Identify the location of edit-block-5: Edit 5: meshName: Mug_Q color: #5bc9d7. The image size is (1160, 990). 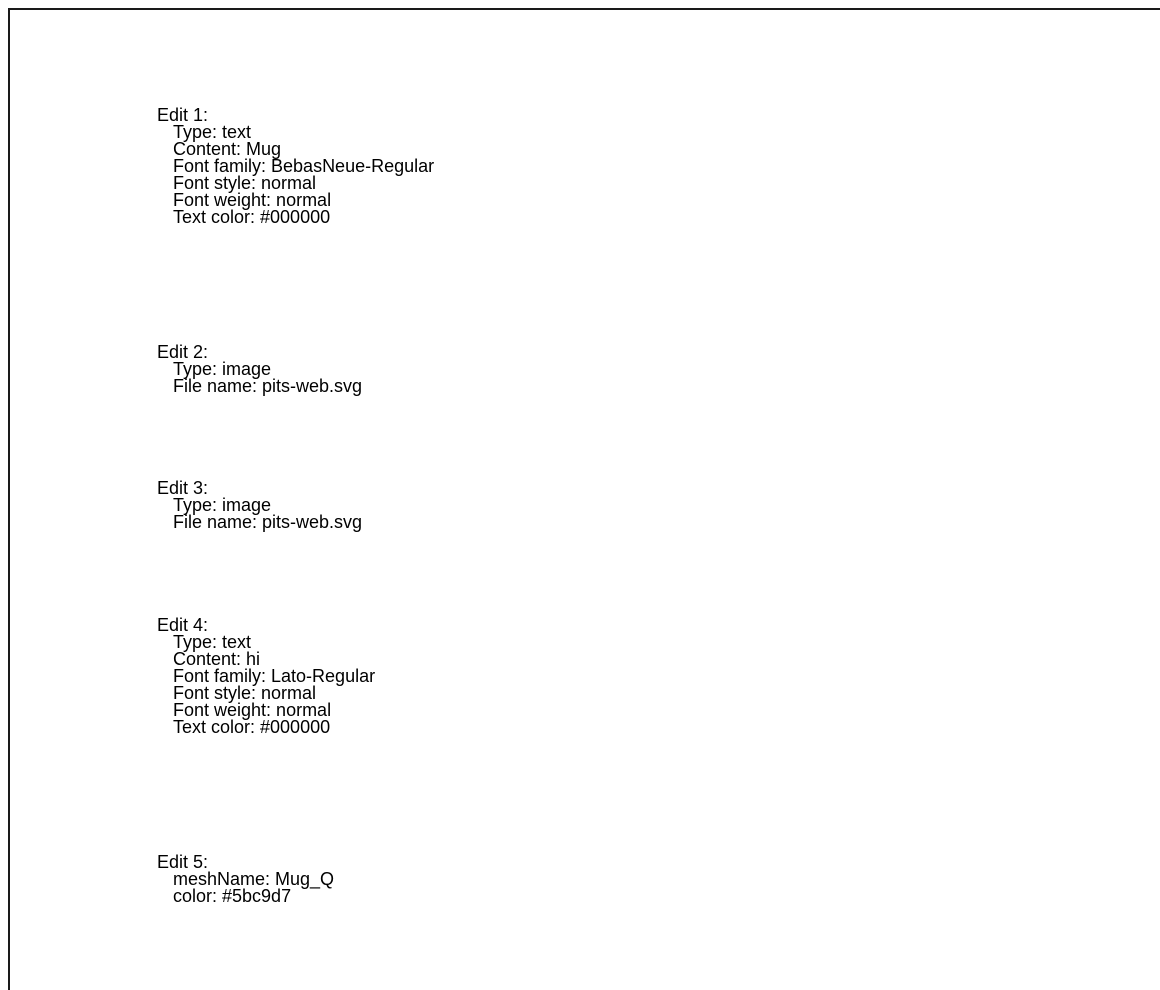
(245, 879).